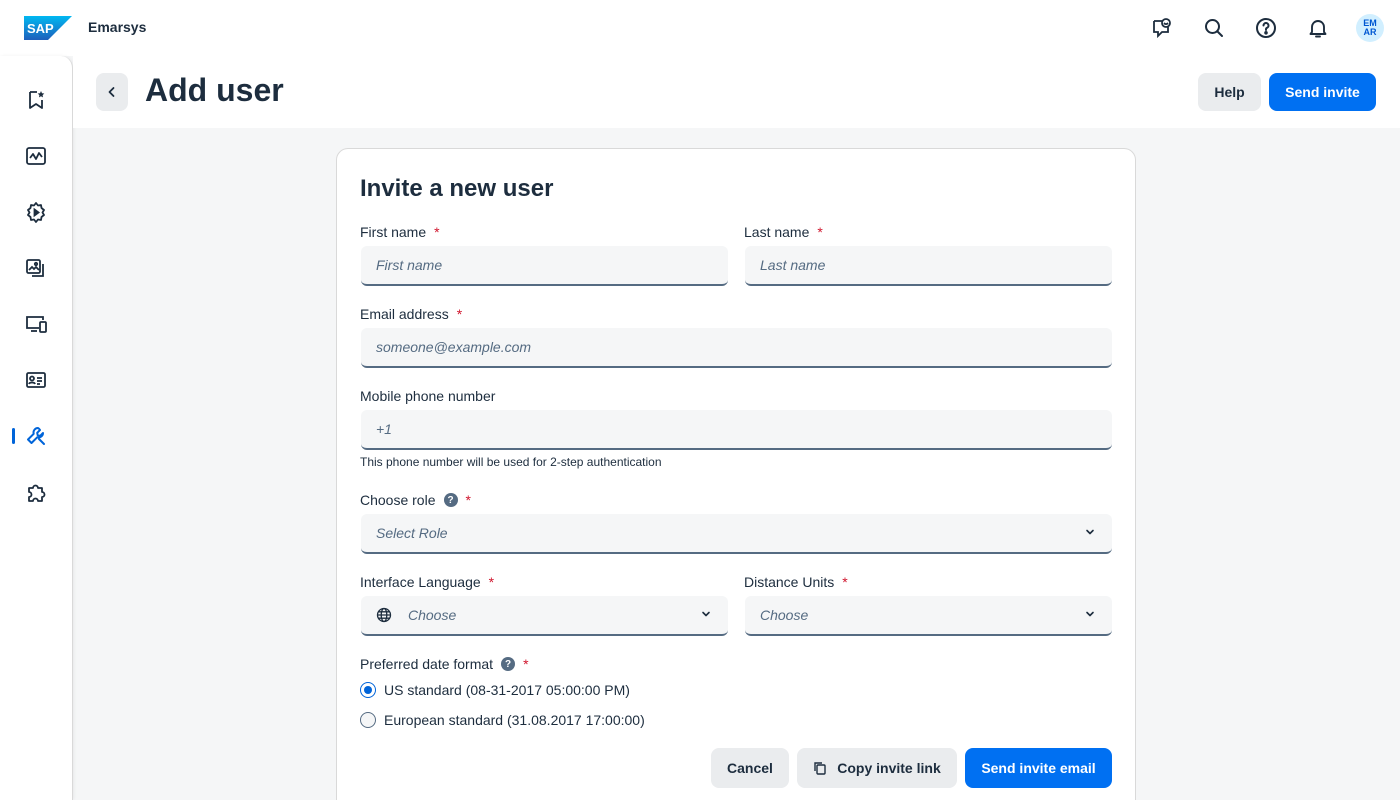 Image resolution: width=1400 pixels, height=800 pixels. Describe the element at coordinates (1322, 92) in the screenshot. I see `send-invite-button: Send invite` at that location.